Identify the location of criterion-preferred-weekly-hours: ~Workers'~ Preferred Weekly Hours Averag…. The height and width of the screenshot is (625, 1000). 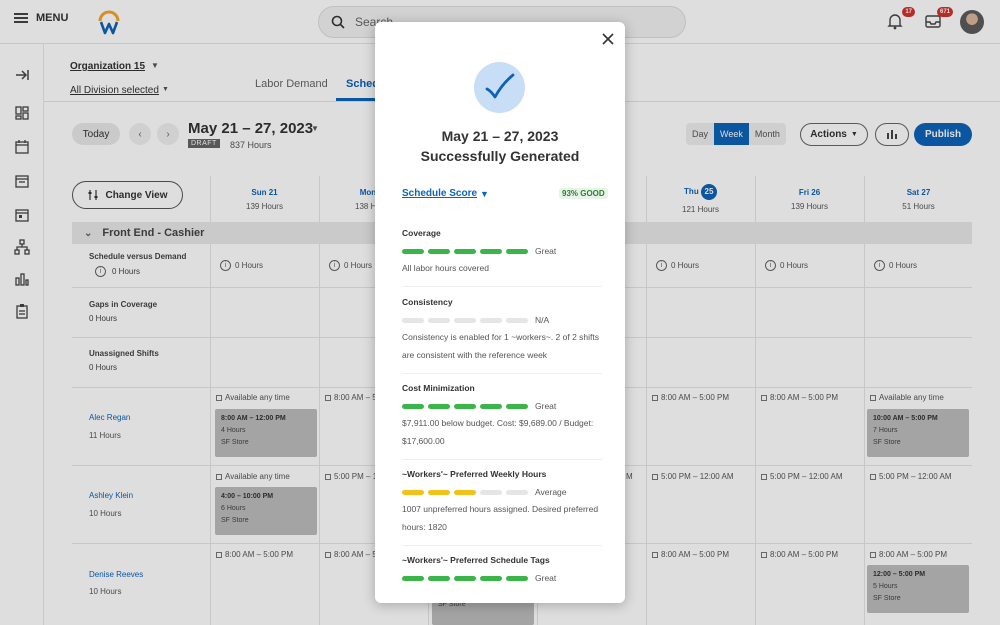
(502, 502).